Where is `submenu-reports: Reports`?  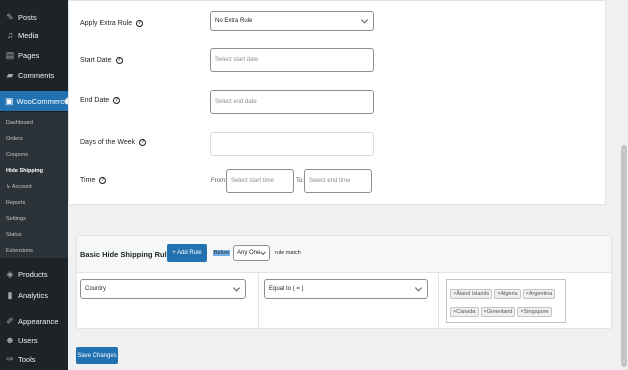
submenu-reports: Reports is located at coordinates (15, 203).